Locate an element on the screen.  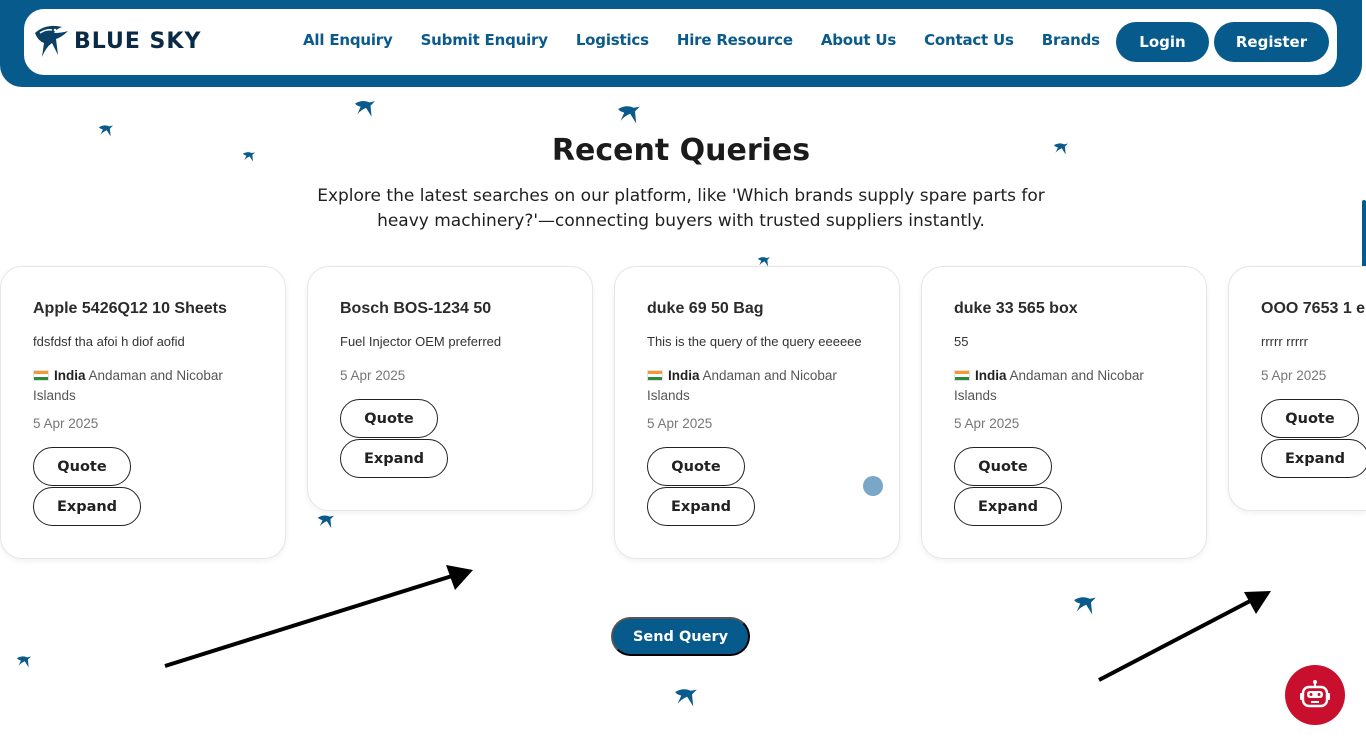
eagle-logo-icon is located at coordinates (51, 41).